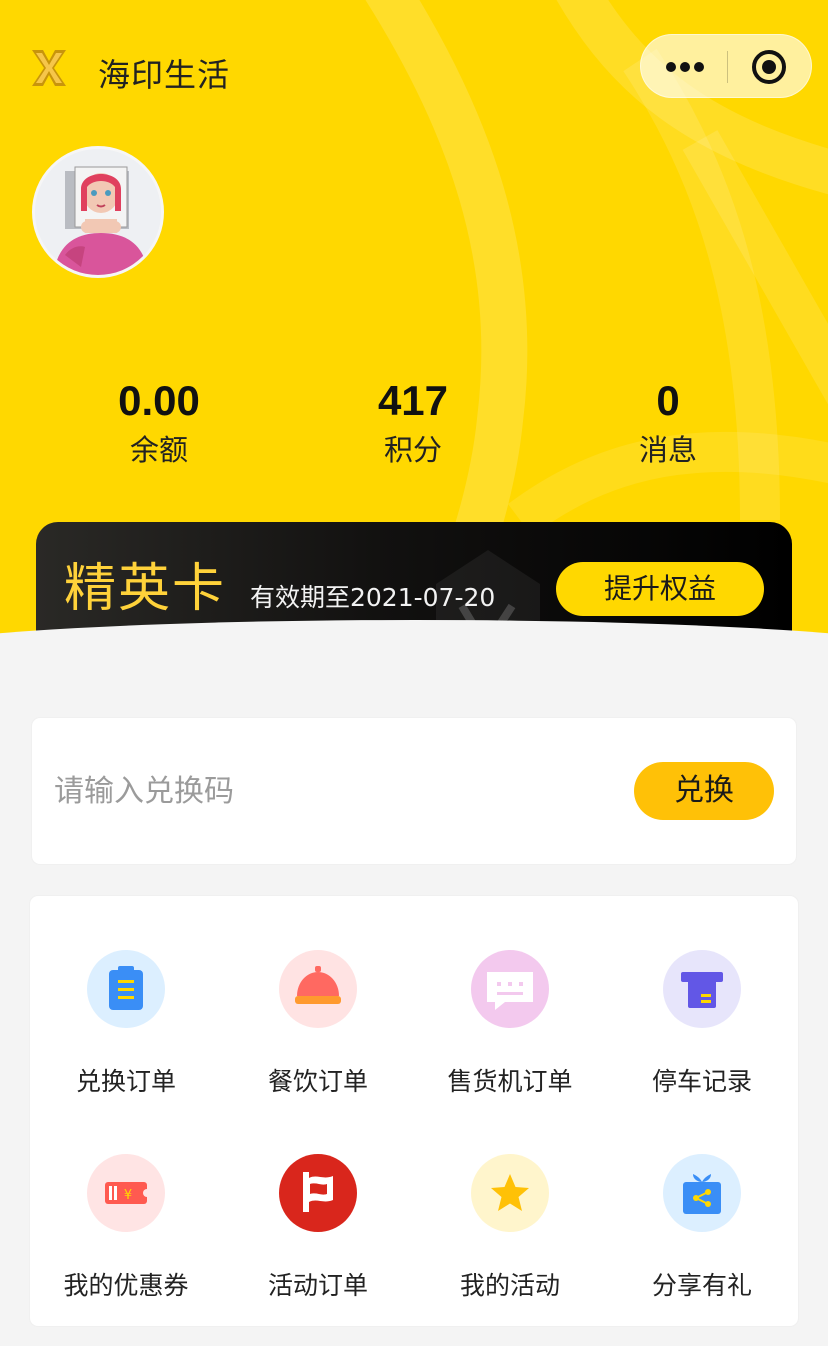  I want to click on upgrade-benefits-button: 提升权益, so click(660, 589).